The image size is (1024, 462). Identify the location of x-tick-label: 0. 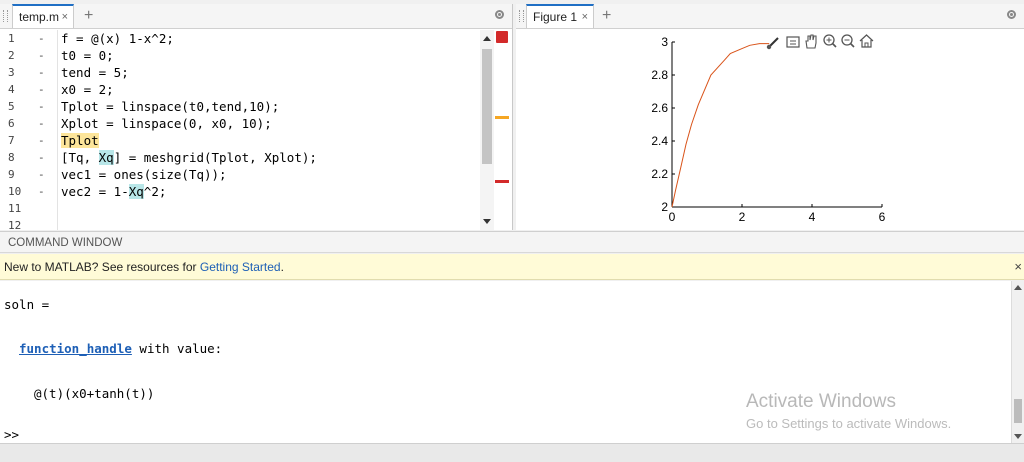
(672, 217).